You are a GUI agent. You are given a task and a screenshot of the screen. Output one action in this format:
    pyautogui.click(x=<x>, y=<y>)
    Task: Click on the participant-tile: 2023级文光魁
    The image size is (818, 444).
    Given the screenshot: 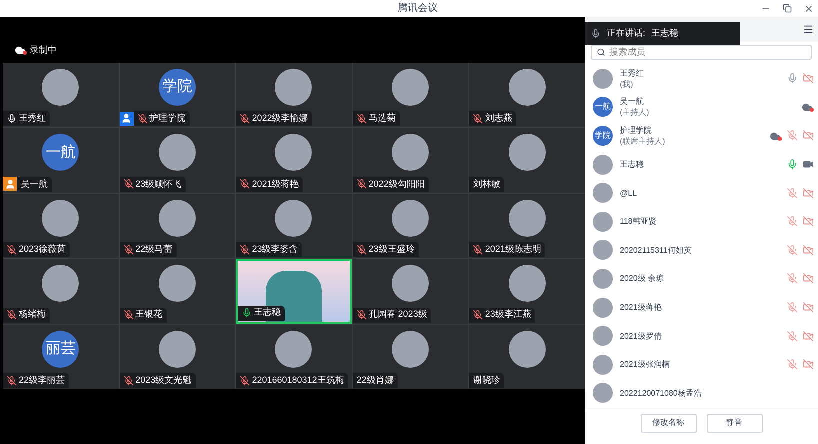 What is the action you would take?
    pyautogui.click(x=178, y=356)
    